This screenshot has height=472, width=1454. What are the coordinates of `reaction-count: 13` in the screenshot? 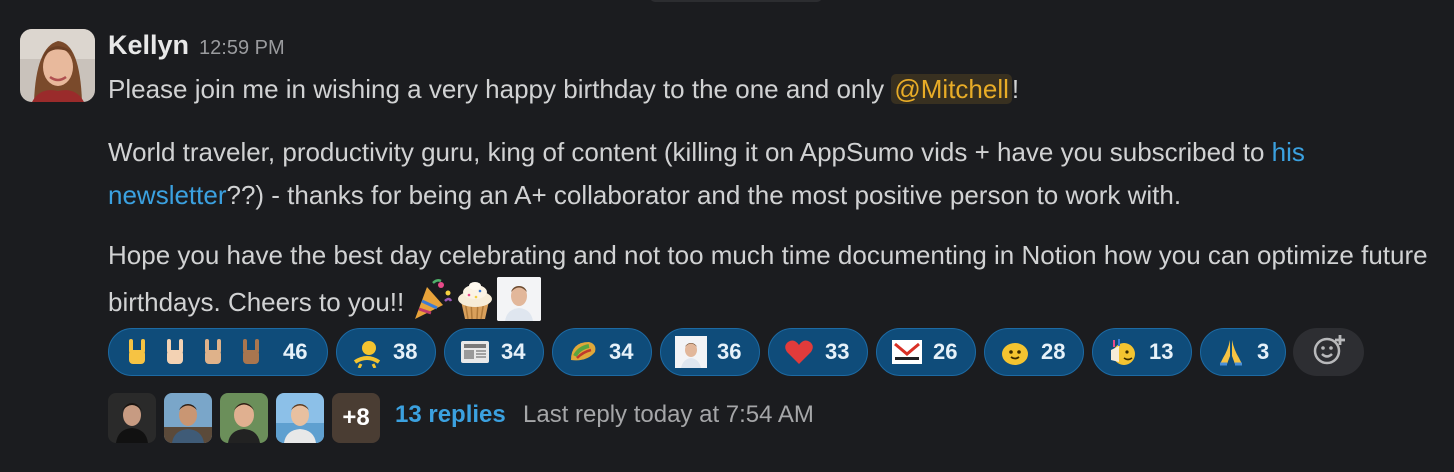 It's located at (1161, 351).